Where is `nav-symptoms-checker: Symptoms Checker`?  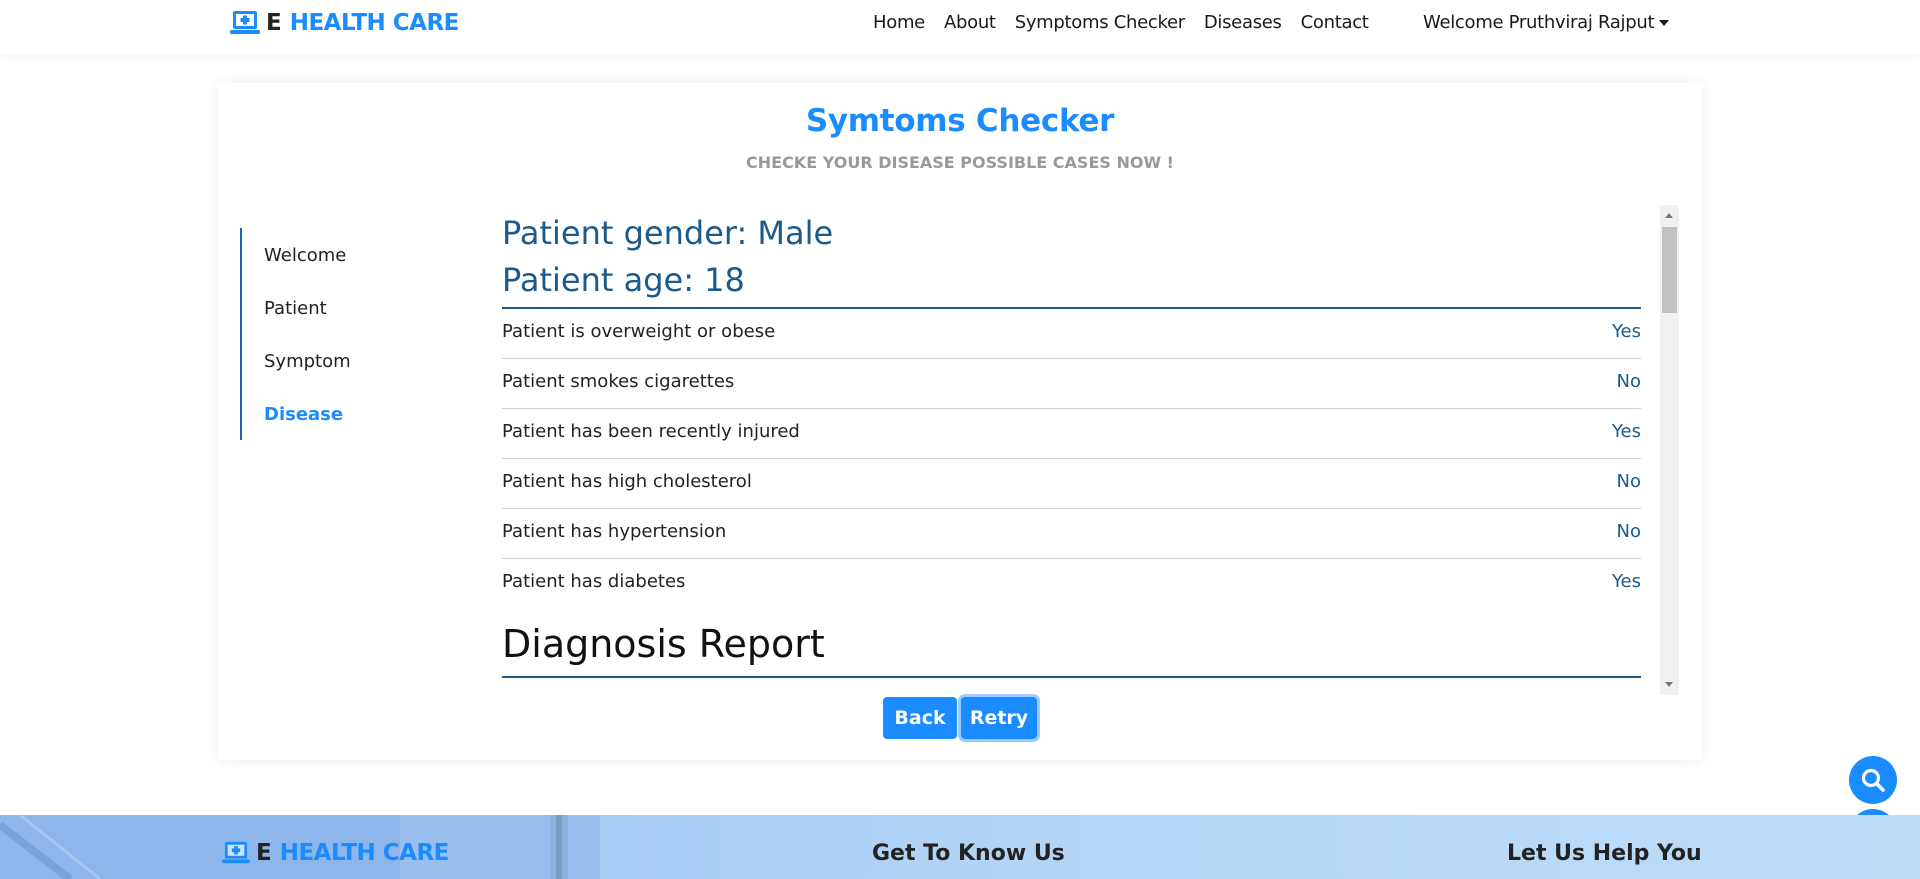
nav-symptoms-checker: Symptoms Checker is located at coordinates (1100, 22).